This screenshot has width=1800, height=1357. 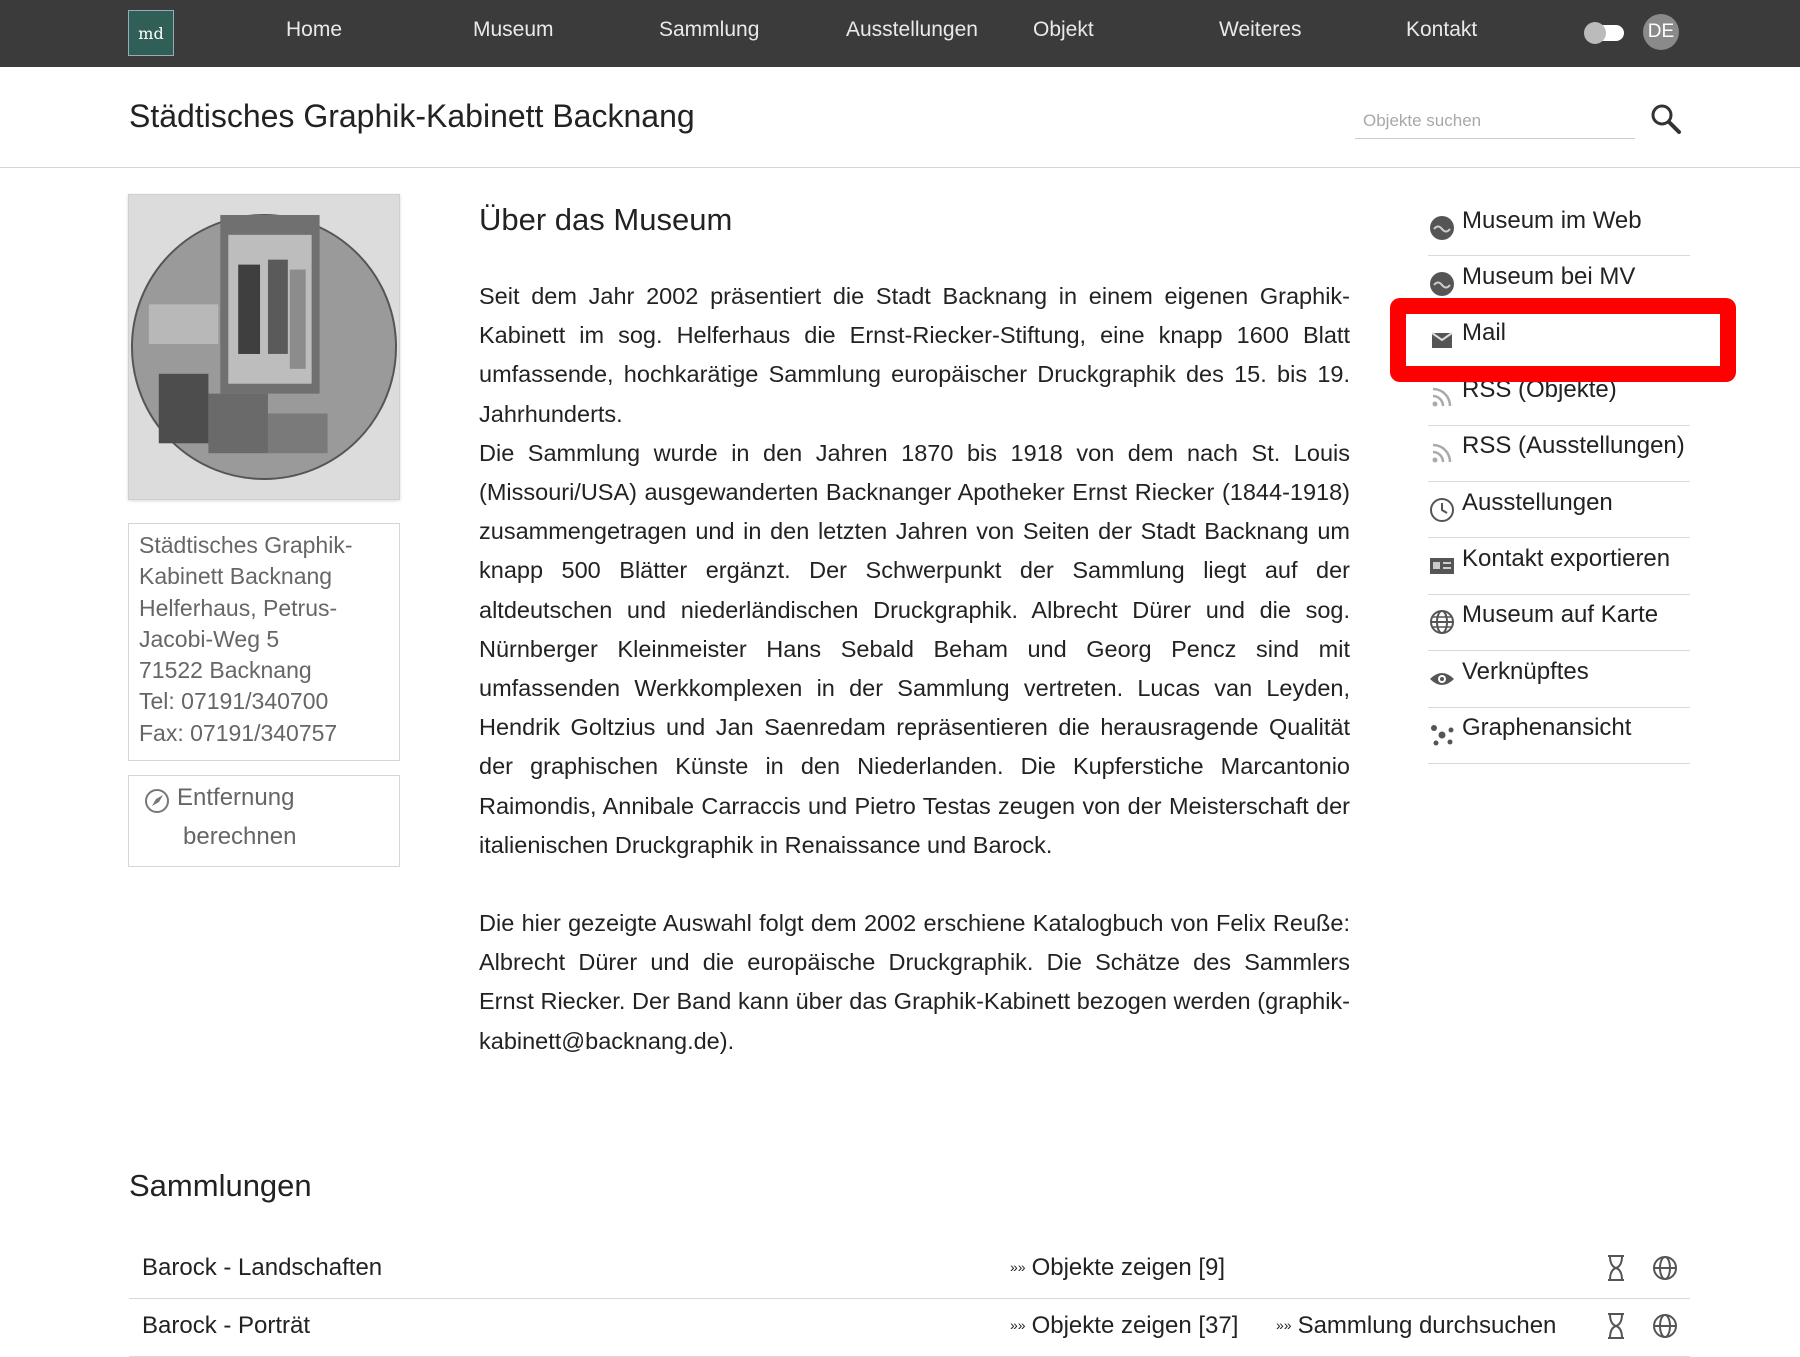 What do you see at coordinates (1442, 735) in the screenshot?
I see `graph-icon` at bounding box center [1442, 735].